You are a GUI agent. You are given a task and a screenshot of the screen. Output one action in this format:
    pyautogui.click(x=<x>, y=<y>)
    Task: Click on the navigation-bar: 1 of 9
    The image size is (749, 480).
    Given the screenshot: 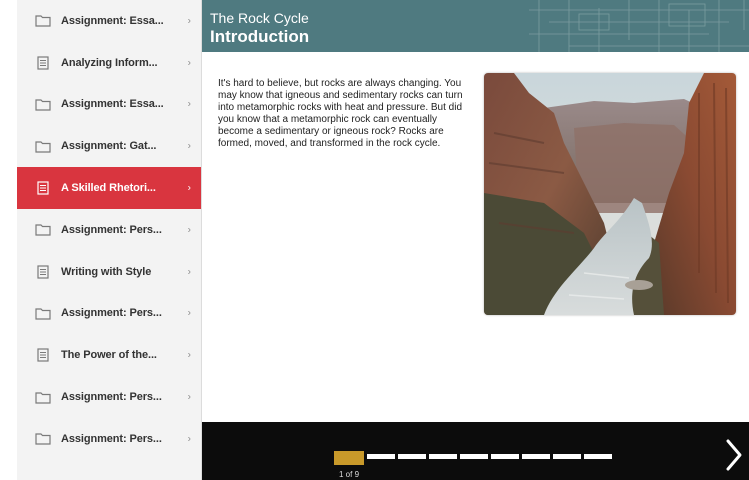 What is the action you would take?
    pyautogui.click(x=475, y=451)
    